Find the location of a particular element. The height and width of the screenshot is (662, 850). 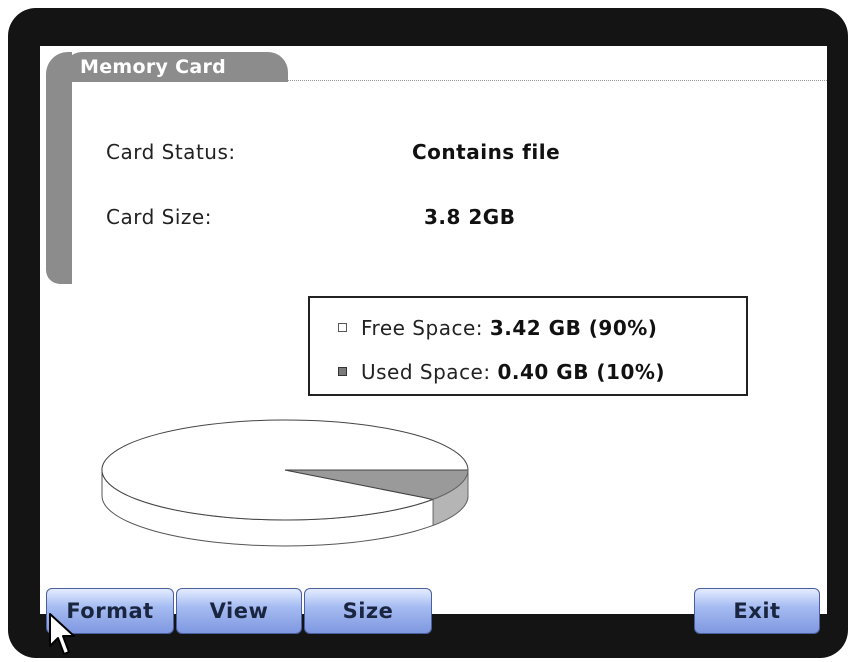

free-space-label: Free Space: is located at coordinates (422, 328).